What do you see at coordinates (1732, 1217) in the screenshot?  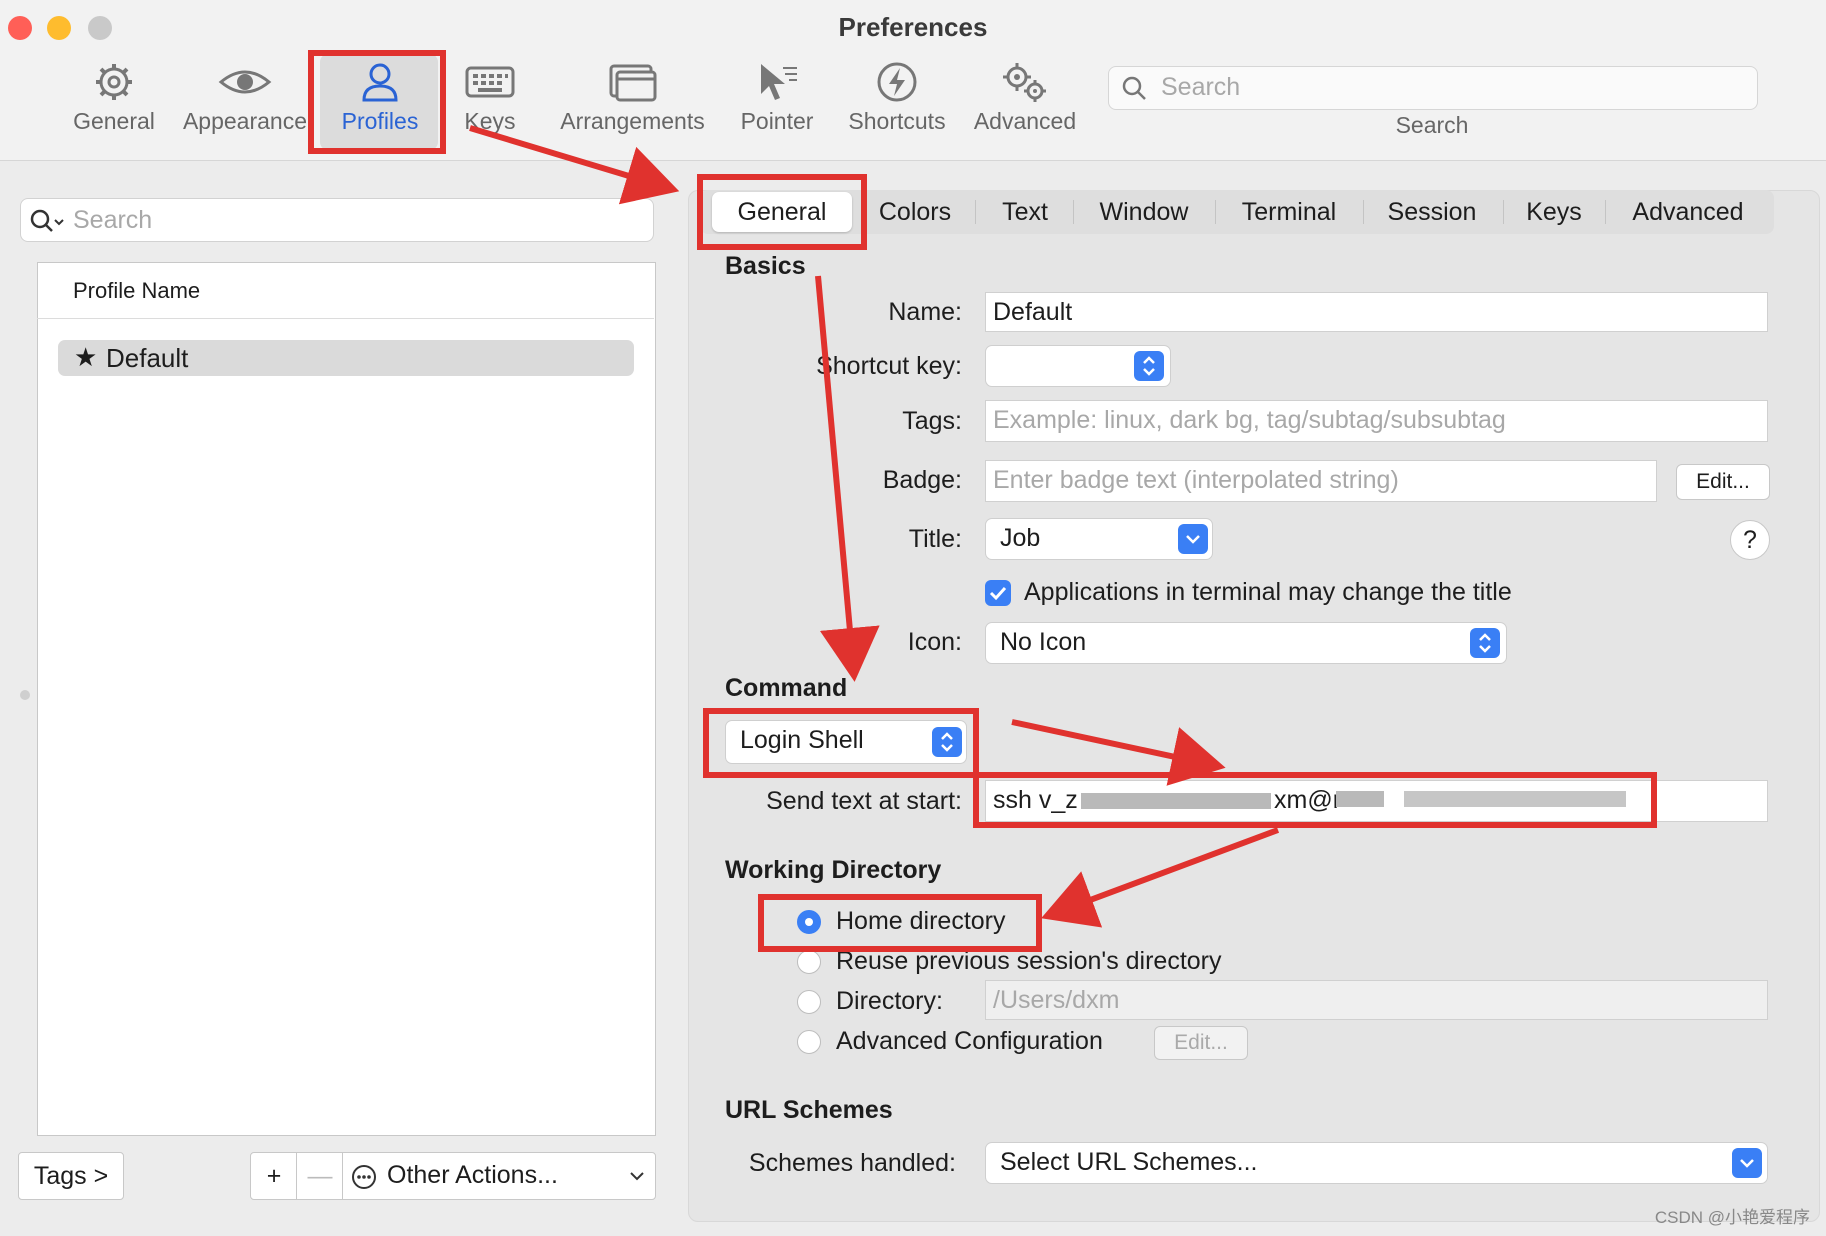 I see `watermark: CSDN @小艳爱程序` at bounding box center [1732, 1217].